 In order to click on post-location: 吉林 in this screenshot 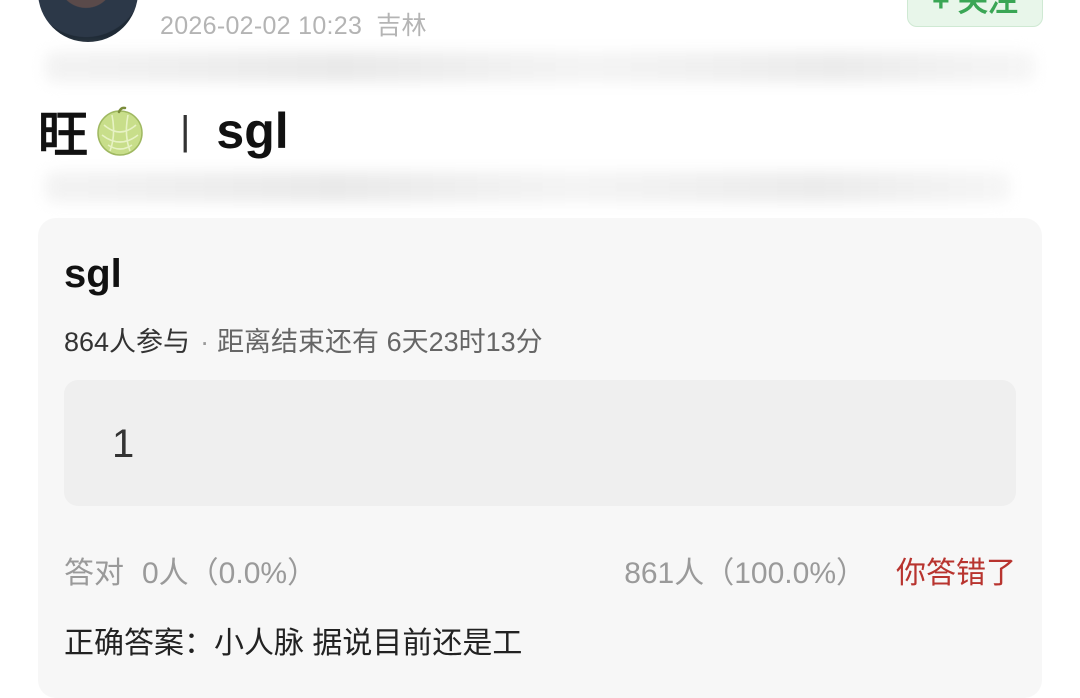, I will do `click(401, 26)`.